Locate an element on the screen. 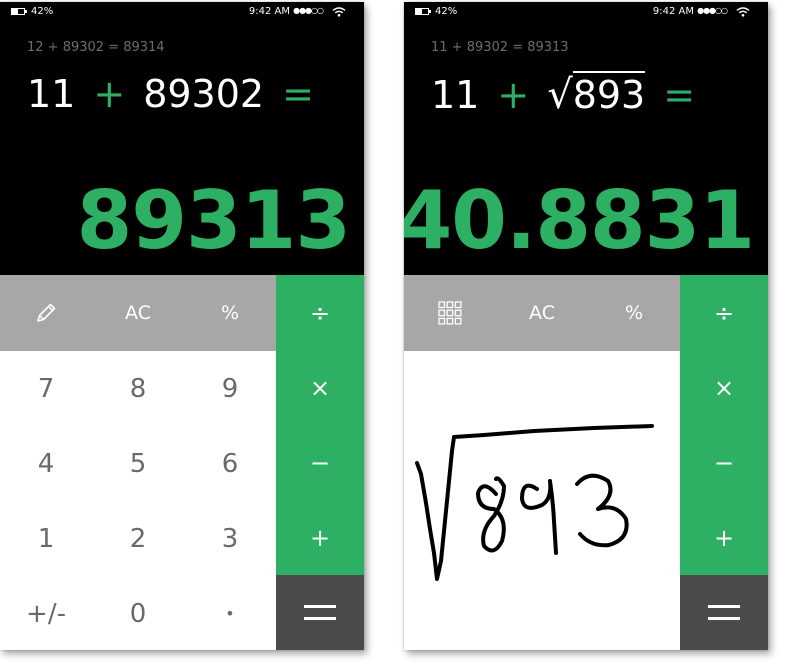 This screenshot has height=667, width=788. expression: 11 +89302 = is located at coordinates (179, 97).